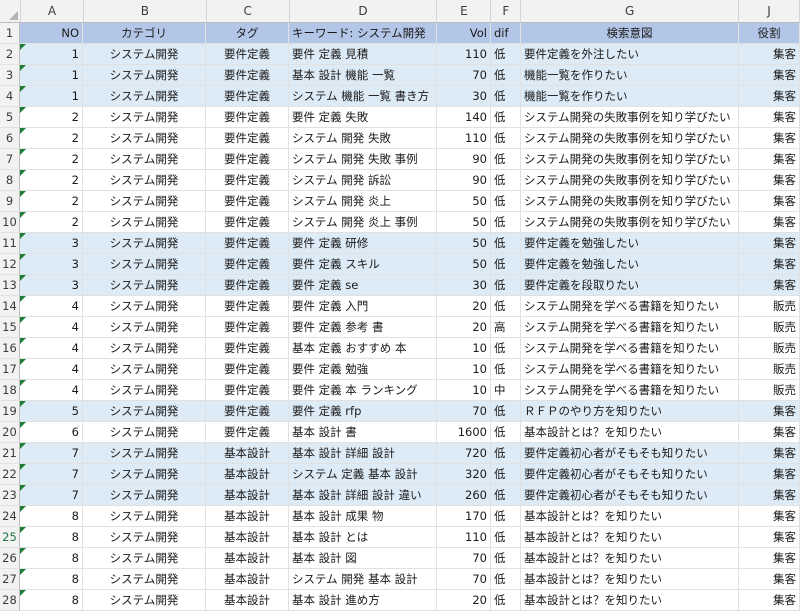  What do you see at coordinates (247, 33) in the screenshot?
I see `header-tag: タグ` at bounding box center [247, 33].